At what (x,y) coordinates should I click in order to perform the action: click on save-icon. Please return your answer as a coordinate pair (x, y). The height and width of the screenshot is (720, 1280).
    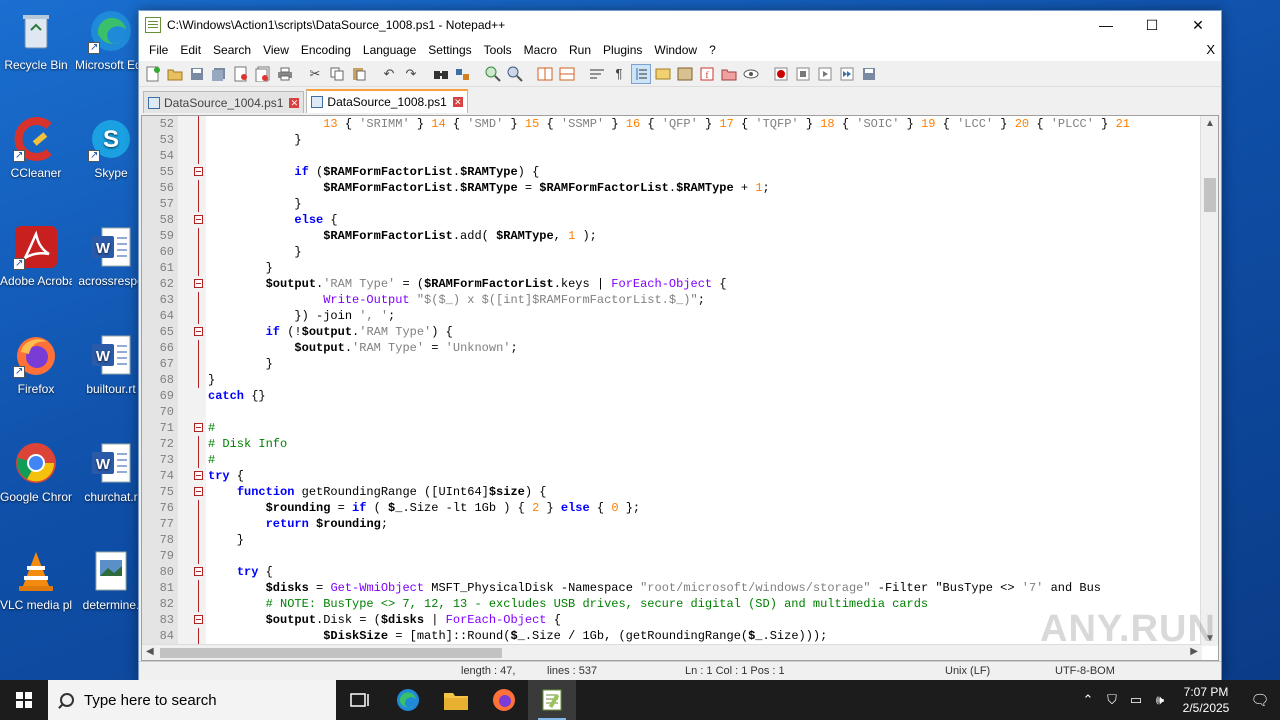
    Looking at the image, I should click on (197, 74).